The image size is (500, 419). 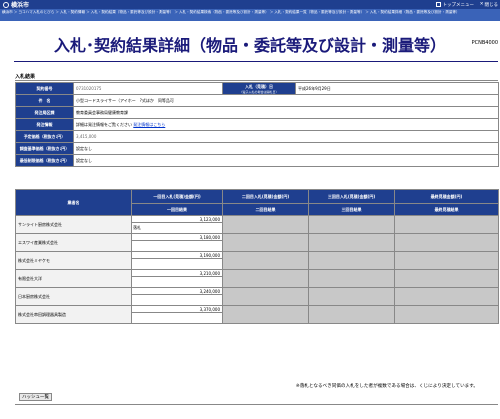 What do you see at coordinates (286, 160) in the screenshot?
I see `min-price-value: 設定なし` at bounding box center [286, 160].